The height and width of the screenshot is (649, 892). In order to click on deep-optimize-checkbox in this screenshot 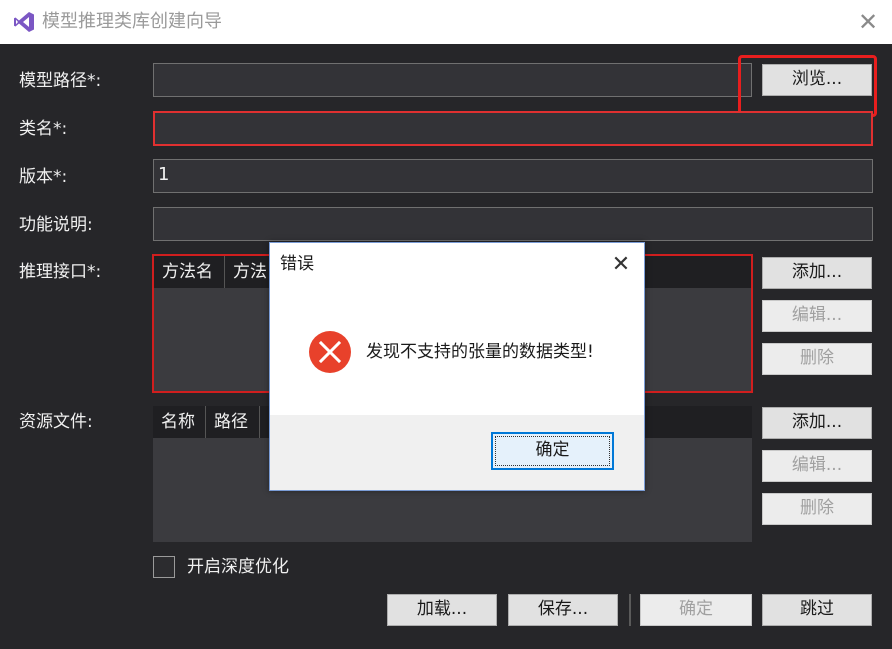, I will do `click(164, 567)`.